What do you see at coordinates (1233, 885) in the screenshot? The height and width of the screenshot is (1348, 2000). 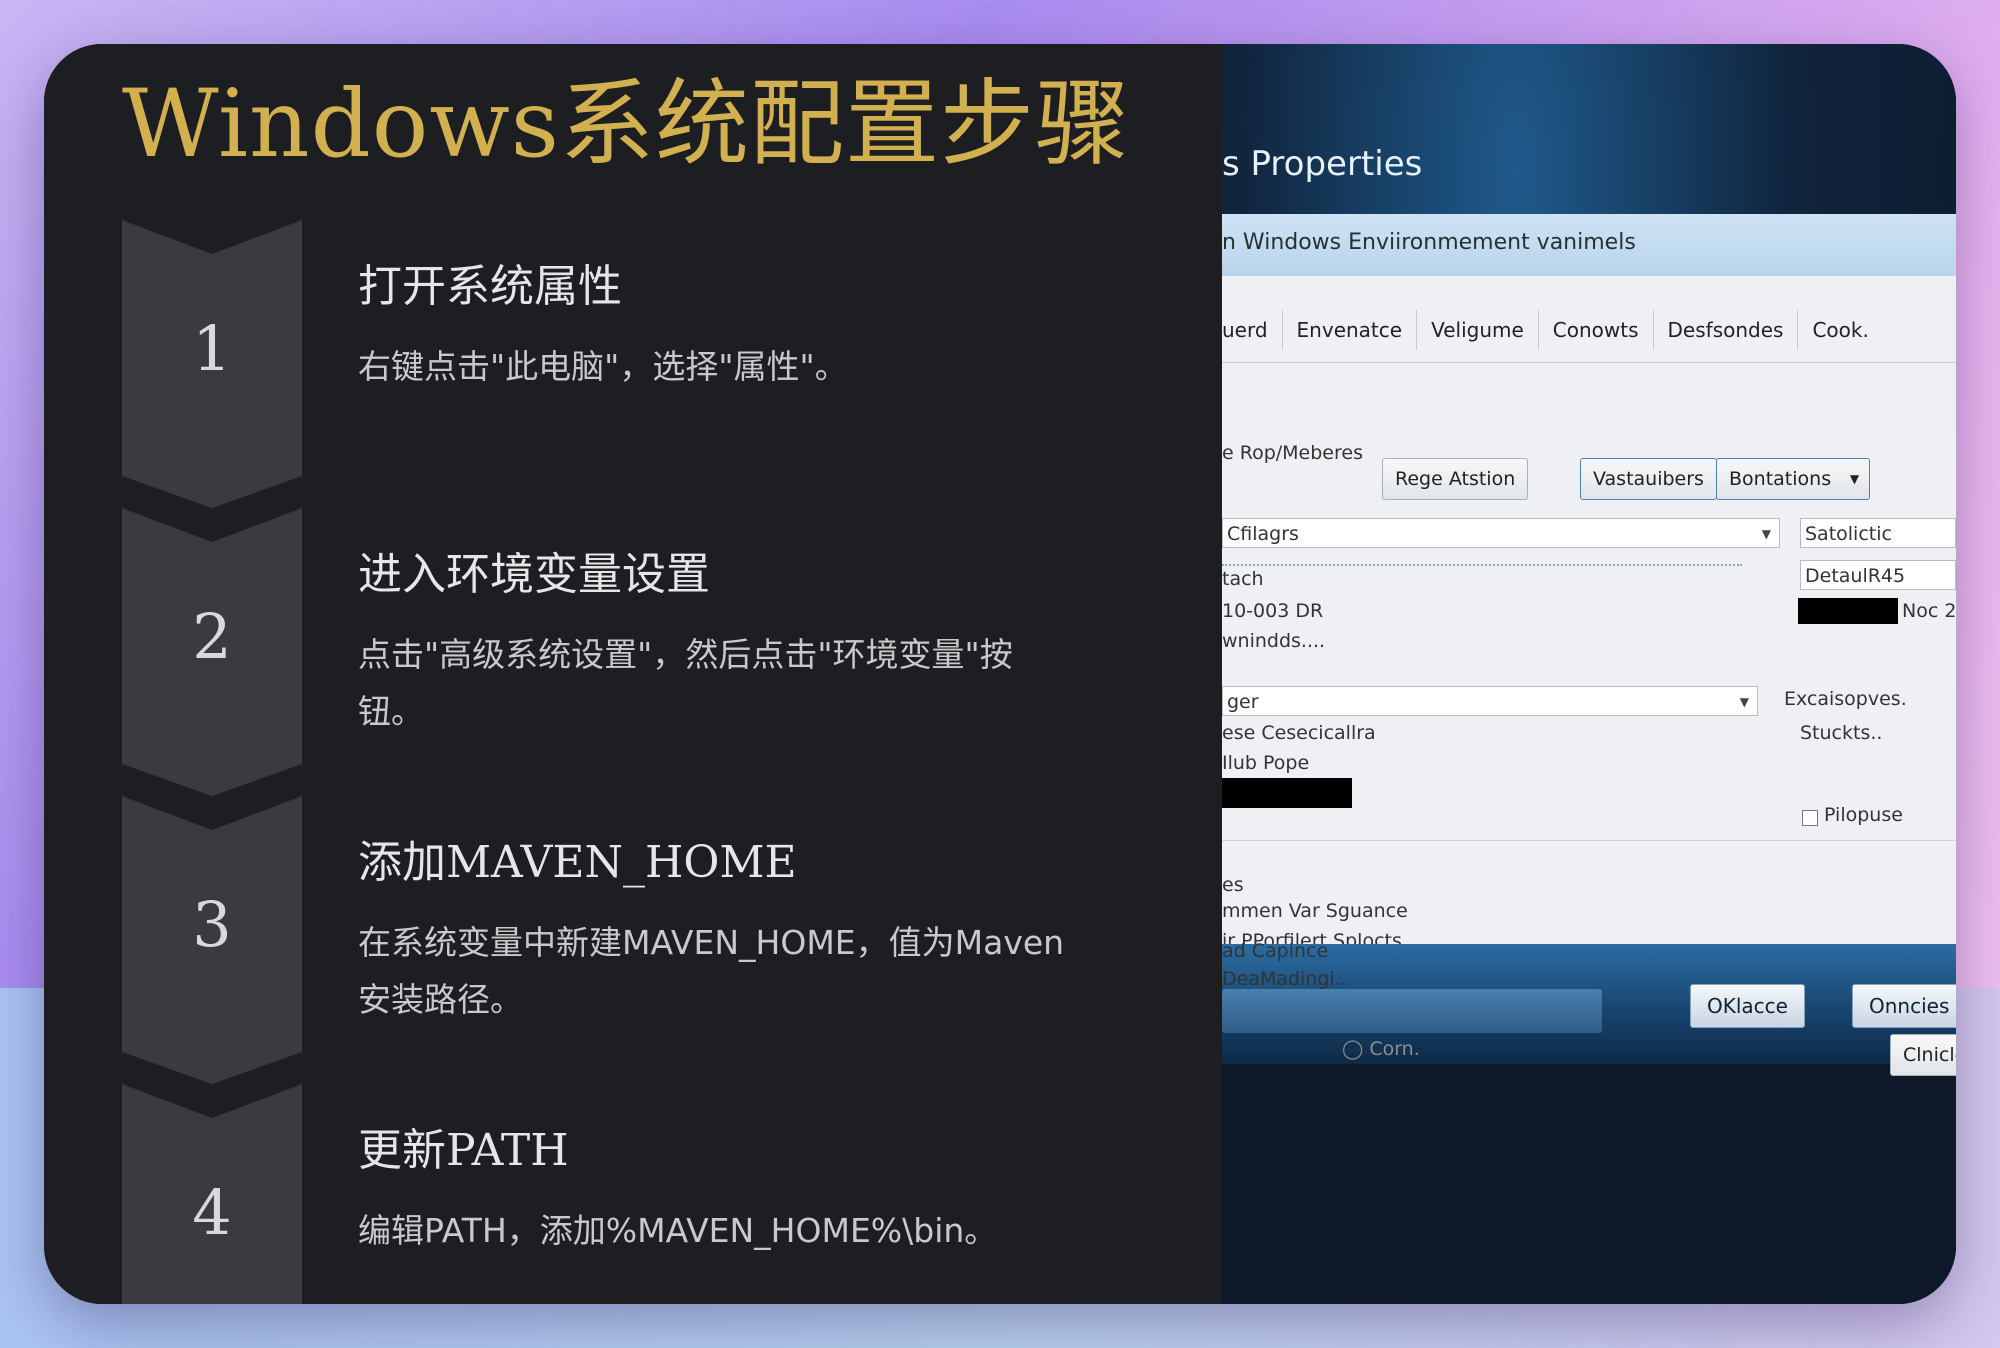 I see `section-label: es` at bounding box center [1233, 885].